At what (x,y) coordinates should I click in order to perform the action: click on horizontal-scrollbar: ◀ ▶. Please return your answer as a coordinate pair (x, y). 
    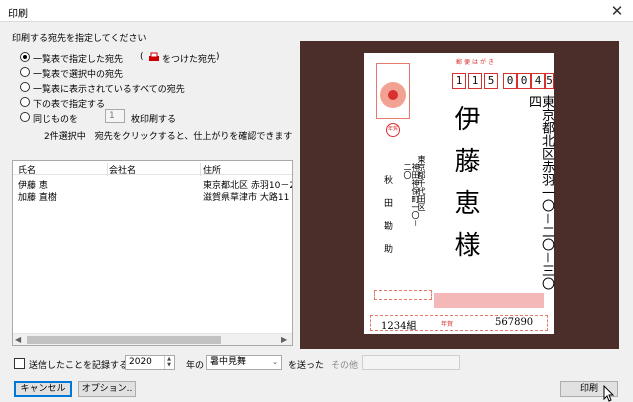
    Looking at the image, I should click on (152, 339).